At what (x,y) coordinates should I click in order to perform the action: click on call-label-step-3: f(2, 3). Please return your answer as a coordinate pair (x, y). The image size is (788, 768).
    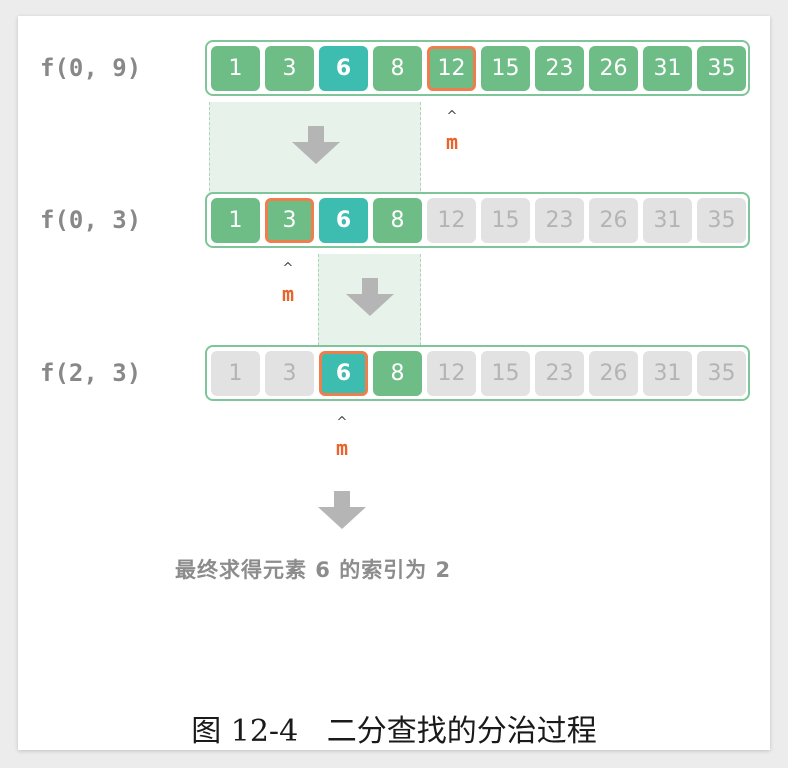
    Looking at the image, I should click on (91, 373).